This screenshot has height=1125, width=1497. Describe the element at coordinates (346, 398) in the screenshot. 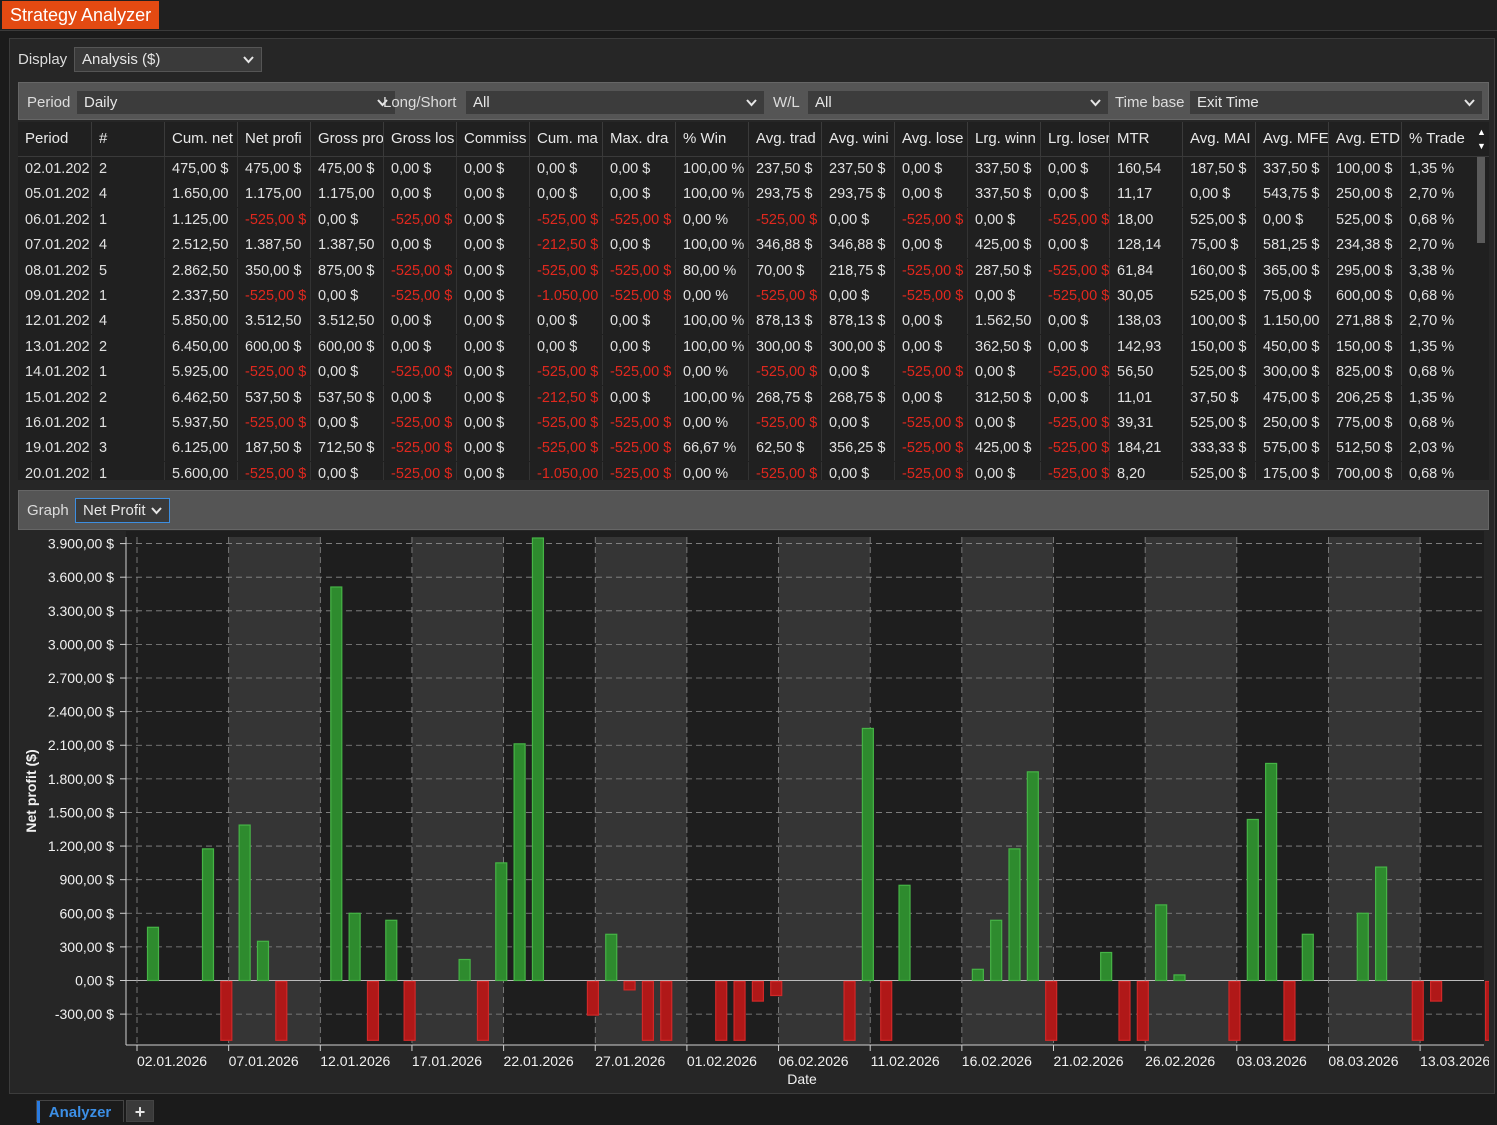

I see `table-cell: 537,50 $` at that location.